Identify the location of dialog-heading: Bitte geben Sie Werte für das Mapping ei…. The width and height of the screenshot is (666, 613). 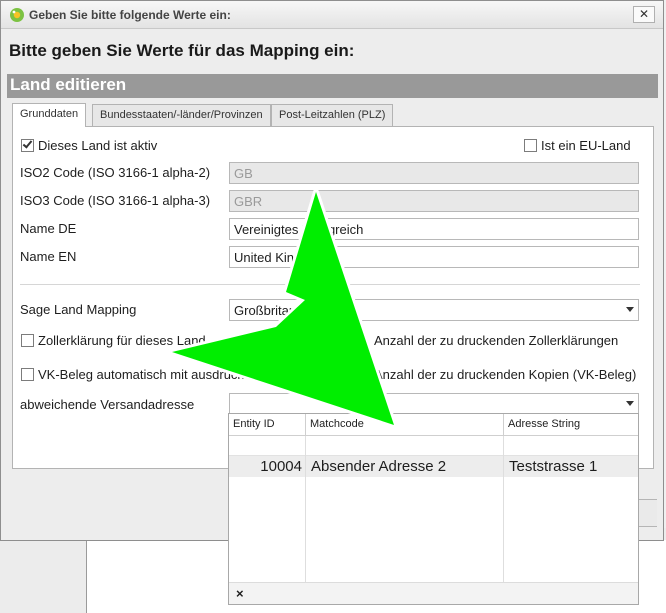
(182, 50).